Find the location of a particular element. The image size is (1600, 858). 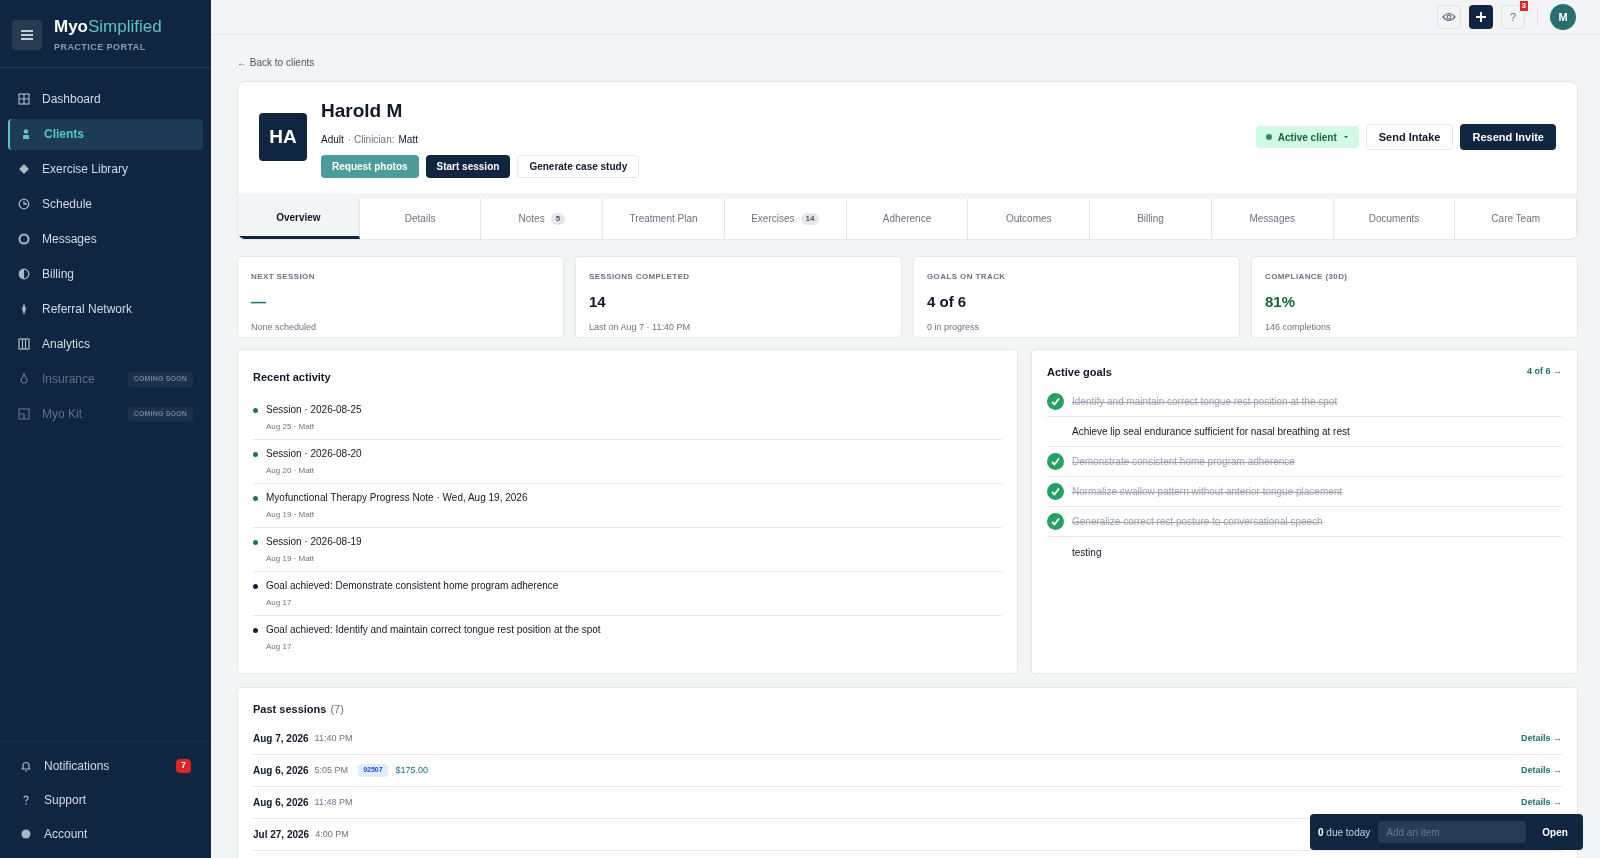

activity-meta: Aug 20 · Matt is located at coordinates (291, 470).